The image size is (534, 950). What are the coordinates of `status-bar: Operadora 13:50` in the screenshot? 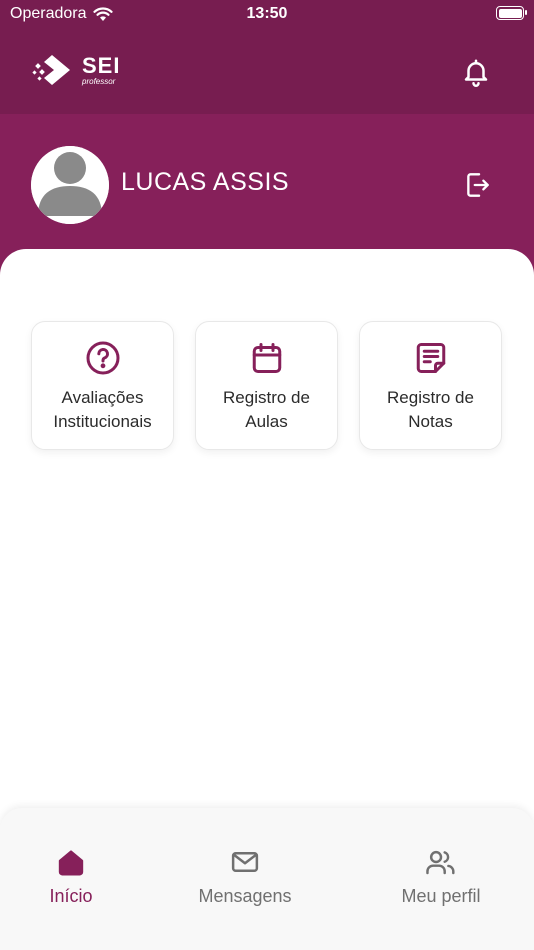 It's located at (267, 14).